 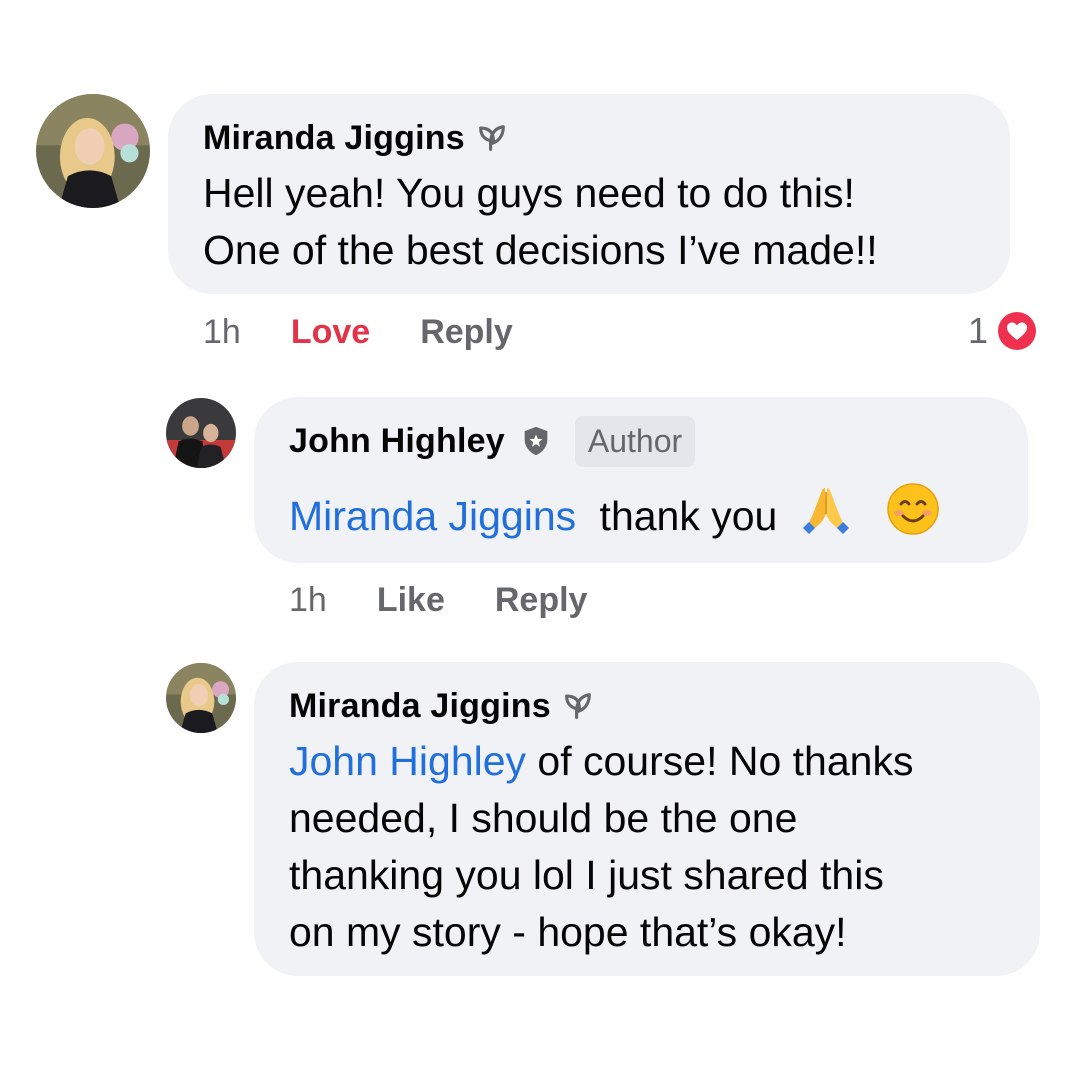 I want to click on avatar-john, so click(x=201, y=433).